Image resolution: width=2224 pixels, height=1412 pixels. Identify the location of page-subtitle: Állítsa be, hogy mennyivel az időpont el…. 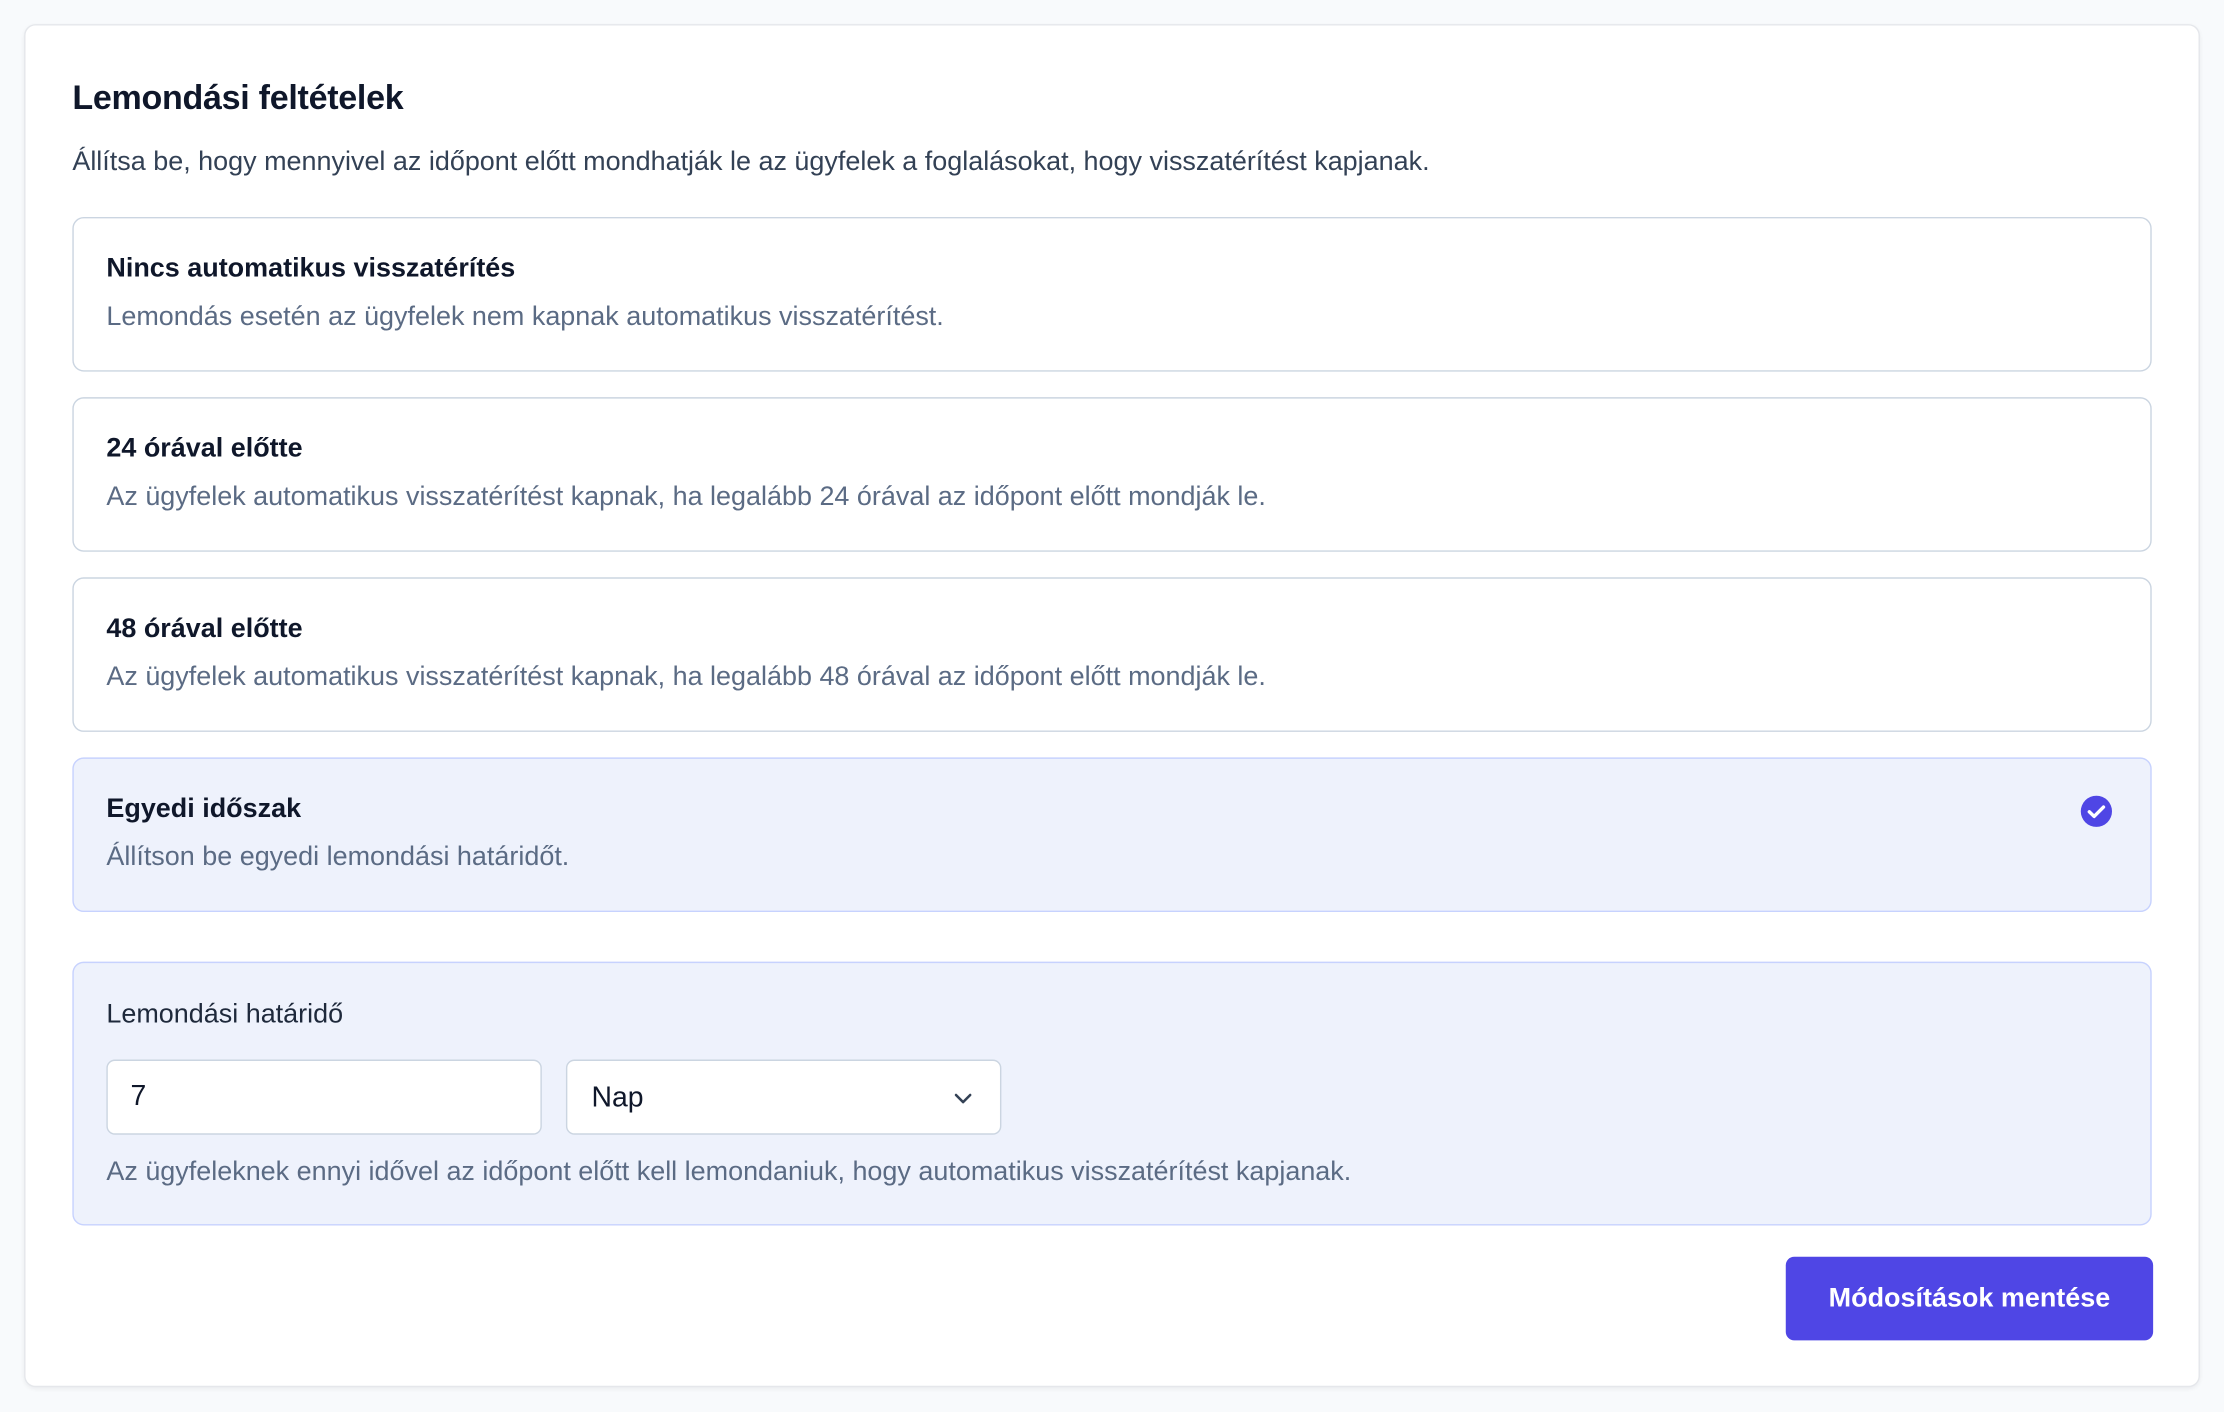
(751, 162).